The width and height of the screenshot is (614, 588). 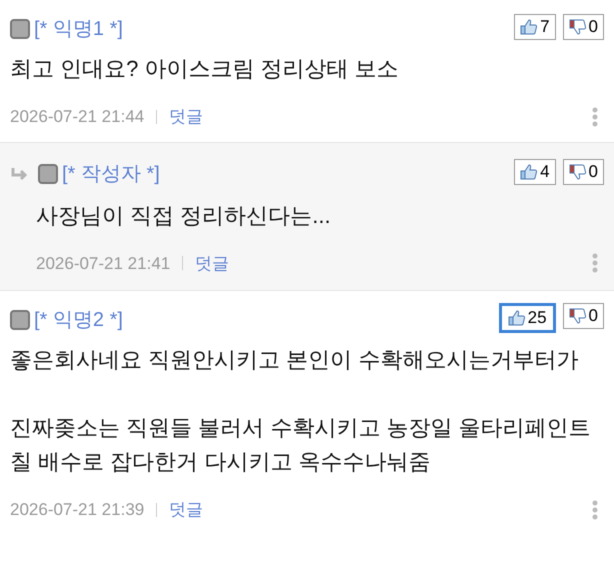 I want to click on author-name: [* 작성자 *], so click(x=111, y=173).